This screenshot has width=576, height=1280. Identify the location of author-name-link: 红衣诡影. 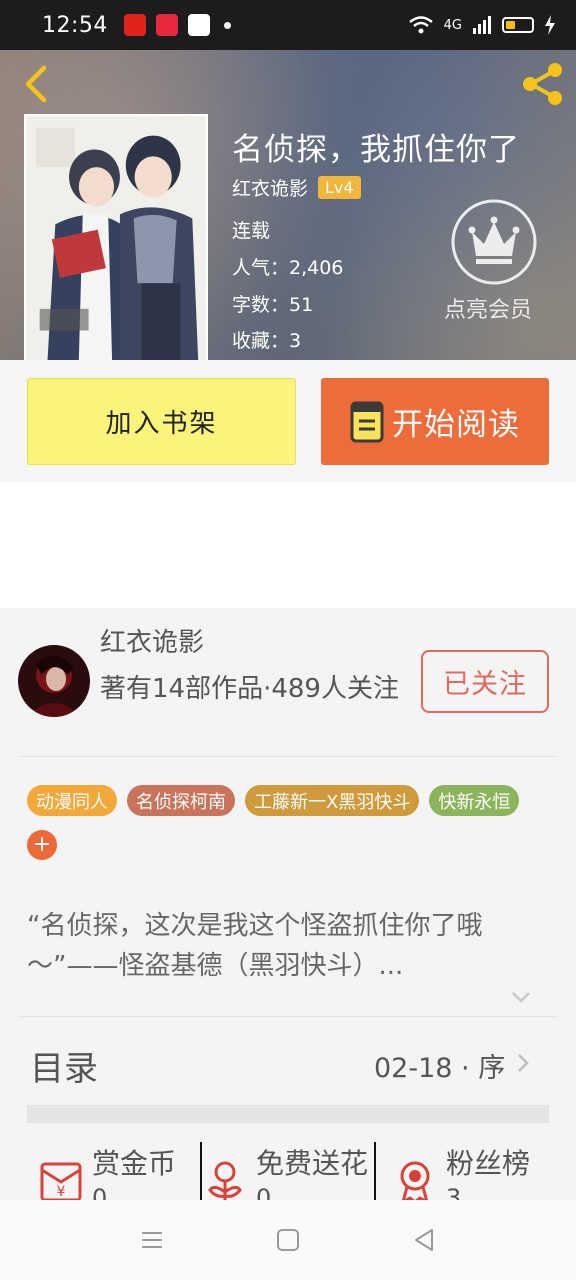
(270, 187).